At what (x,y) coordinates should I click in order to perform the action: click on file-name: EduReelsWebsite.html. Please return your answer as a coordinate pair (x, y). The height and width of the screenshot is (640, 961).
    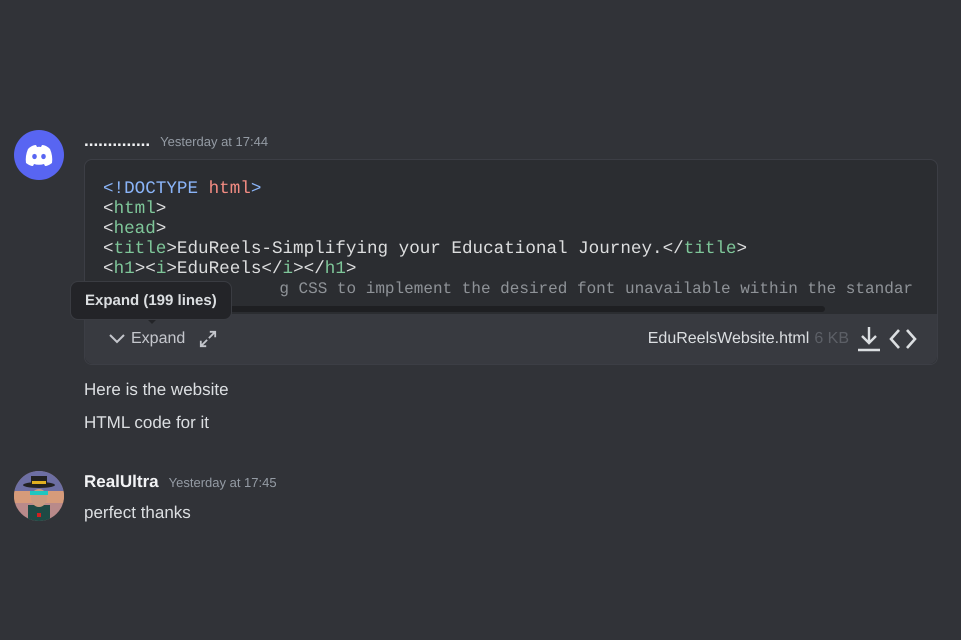
    Looking at the image, I should click on (729, 339).